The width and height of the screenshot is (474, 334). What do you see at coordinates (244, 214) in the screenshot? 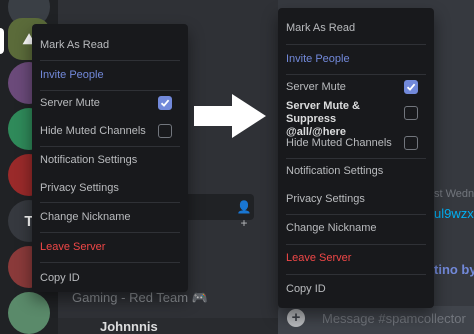
I see `add-member-icon: 👤+` at bounding box center [244, 214].